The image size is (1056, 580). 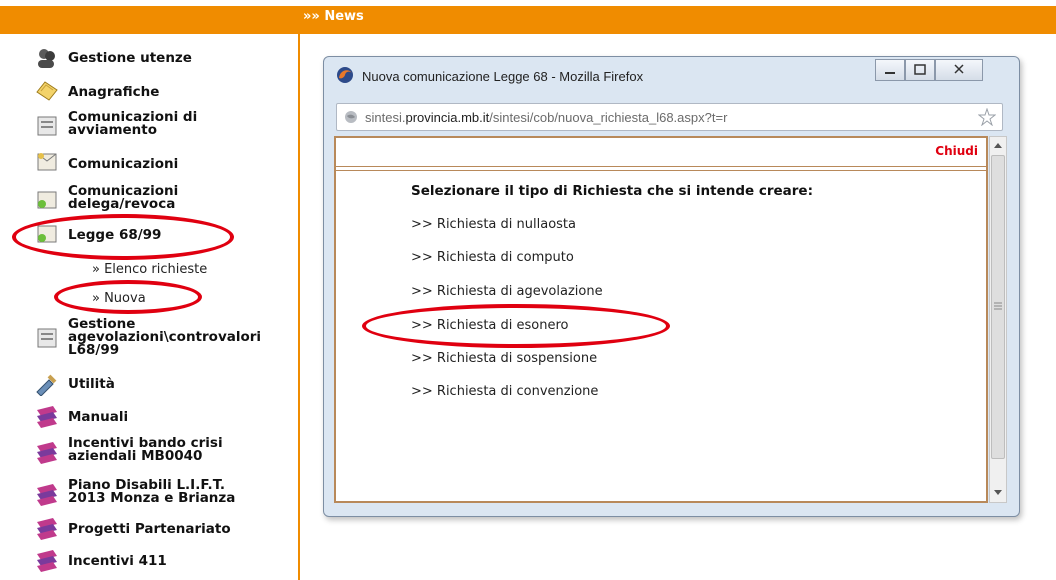 I want to click on sidebar-item-label: Comunicazioni di avviamento, so click(x=133, y=123).